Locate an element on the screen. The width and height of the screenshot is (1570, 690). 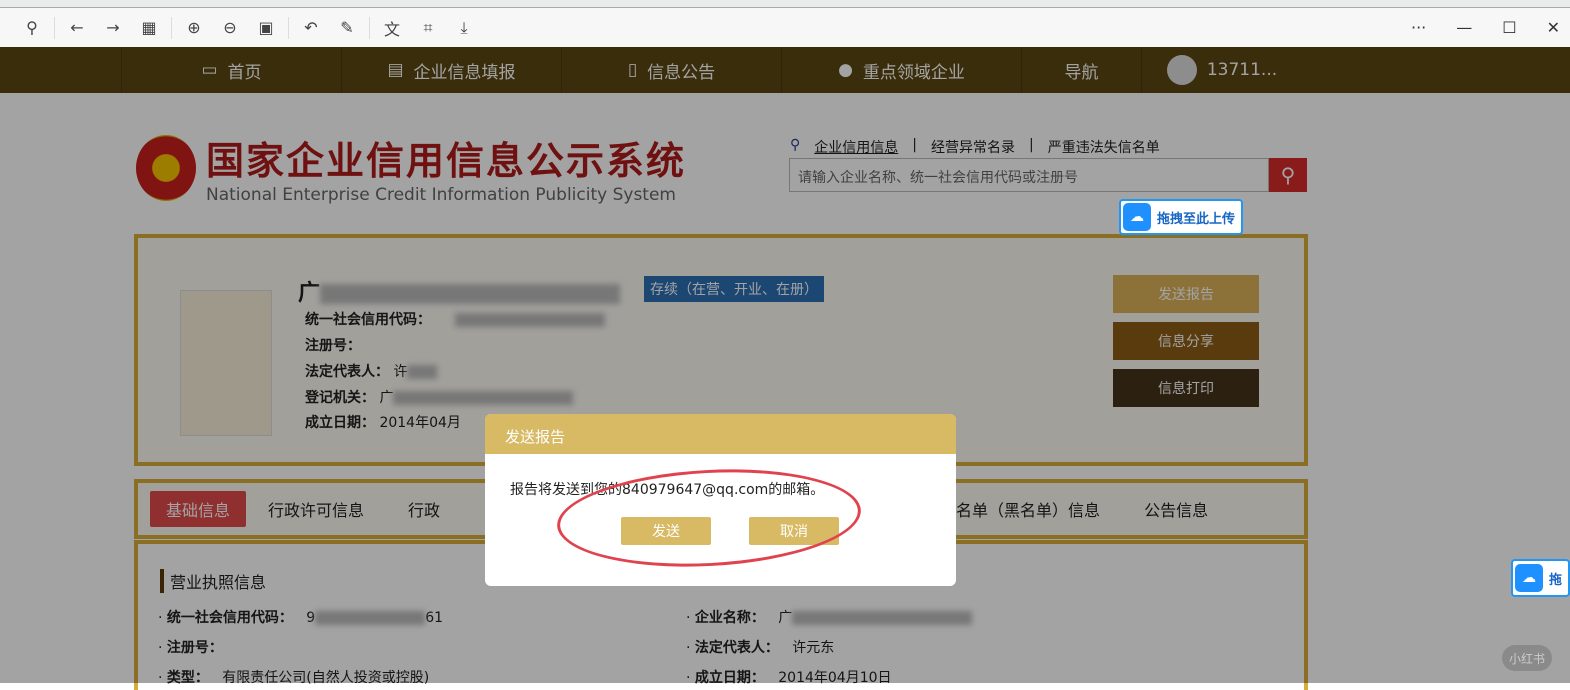
upload-label: 拖拽至此上传 is located at coordinates (1196, 219).